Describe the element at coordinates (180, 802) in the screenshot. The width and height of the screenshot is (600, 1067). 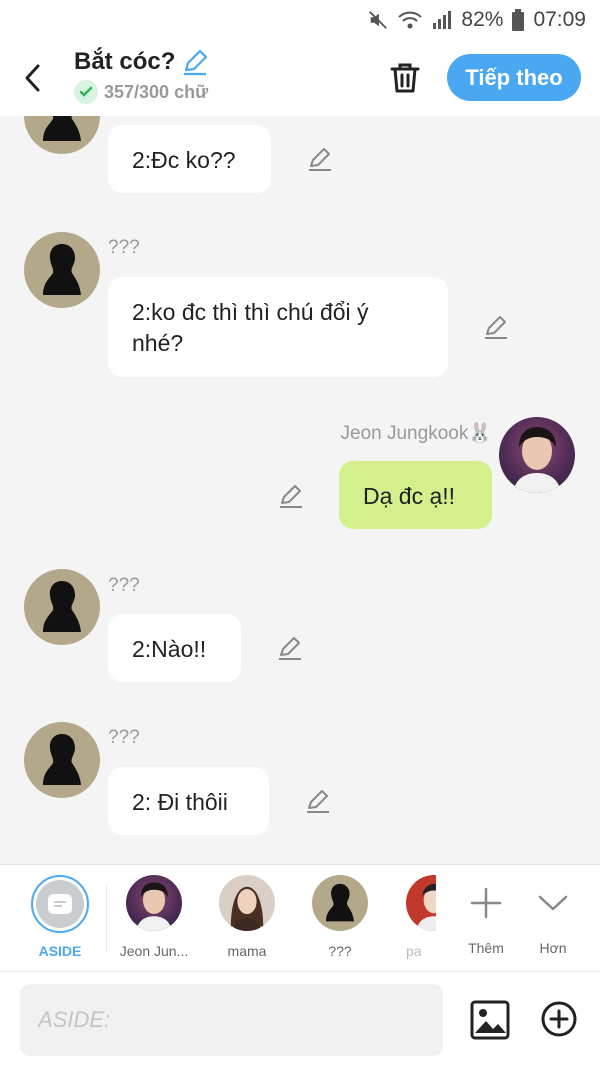
I see `message-text: 2: Đi thôii` at that location.